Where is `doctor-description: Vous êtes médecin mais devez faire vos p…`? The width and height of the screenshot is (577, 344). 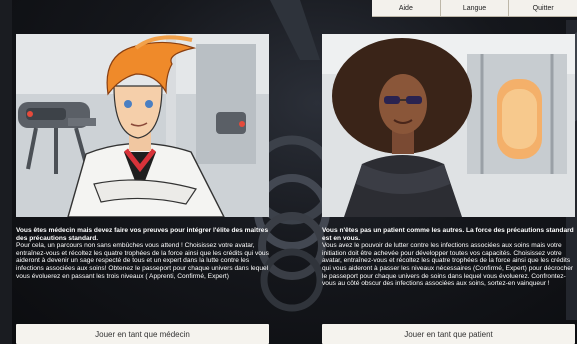
doctor-description: Vous êtes médecin mais devez faire vos p… is located at coordinates (142, 253).